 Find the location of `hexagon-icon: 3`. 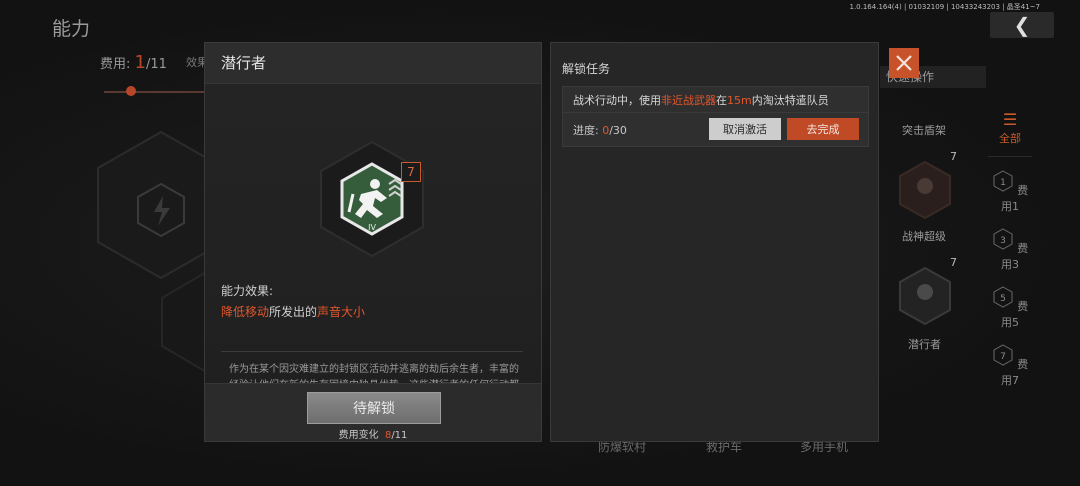

hexagon-icon: 3 is located at coordinates (1003, 239).